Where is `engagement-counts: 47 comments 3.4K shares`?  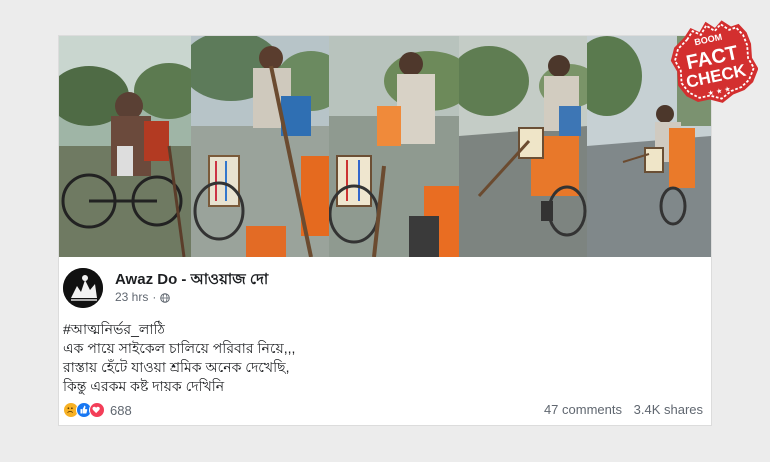 engagement-counts: 47 comments 3.4K shares is located at coordinates (623, 409).